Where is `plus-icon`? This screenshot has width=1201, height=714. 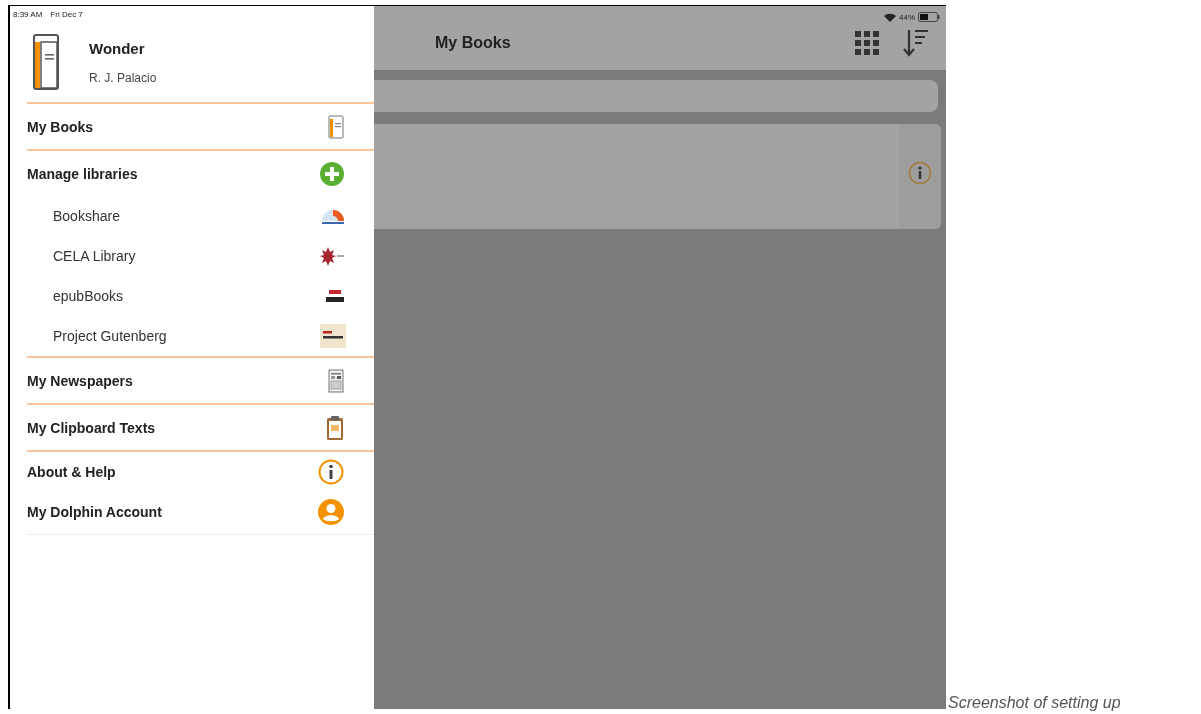
plus-icon is located at coordinates (332, 173).